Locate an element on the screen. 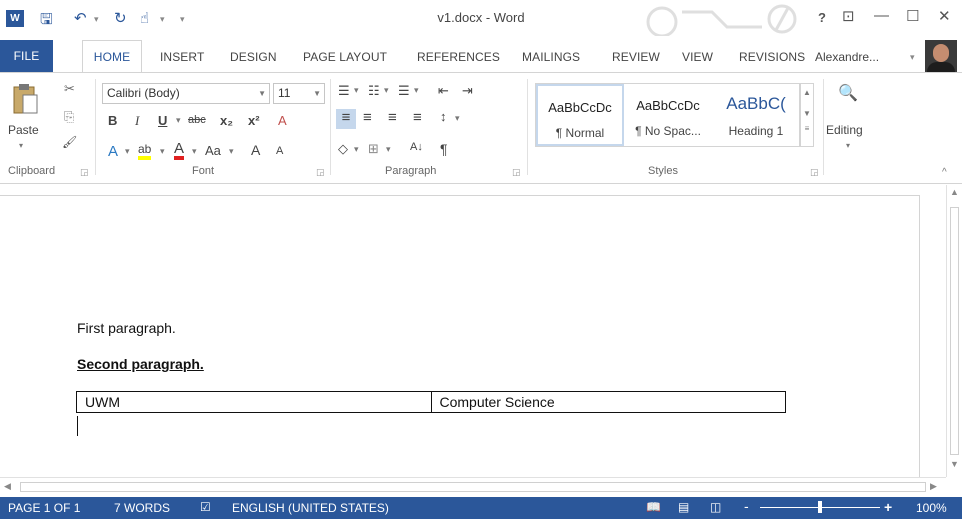 Image resolution: width=962 pixels, height=519 pixels. strikethrough-button: abc is located at coordinates (197, 120).